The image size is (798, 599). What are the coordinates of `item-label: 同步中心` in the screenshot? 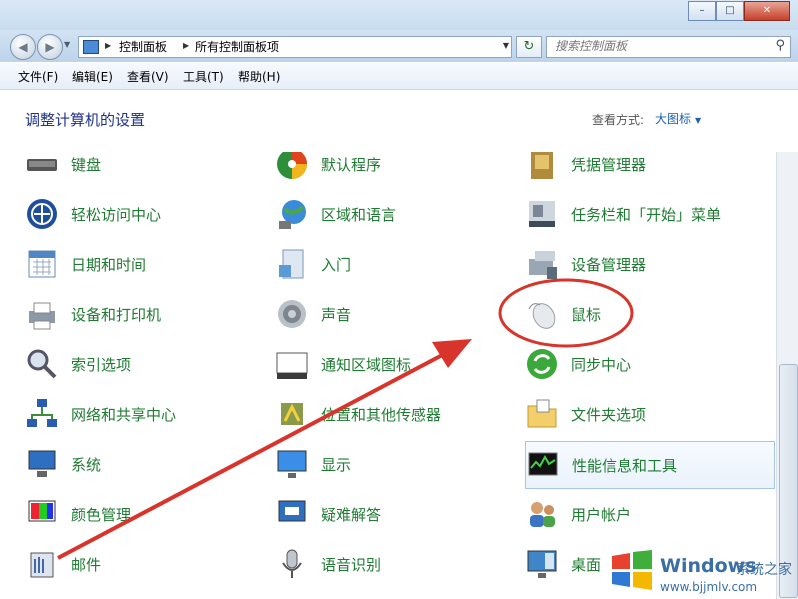 It's located at (601, 364).